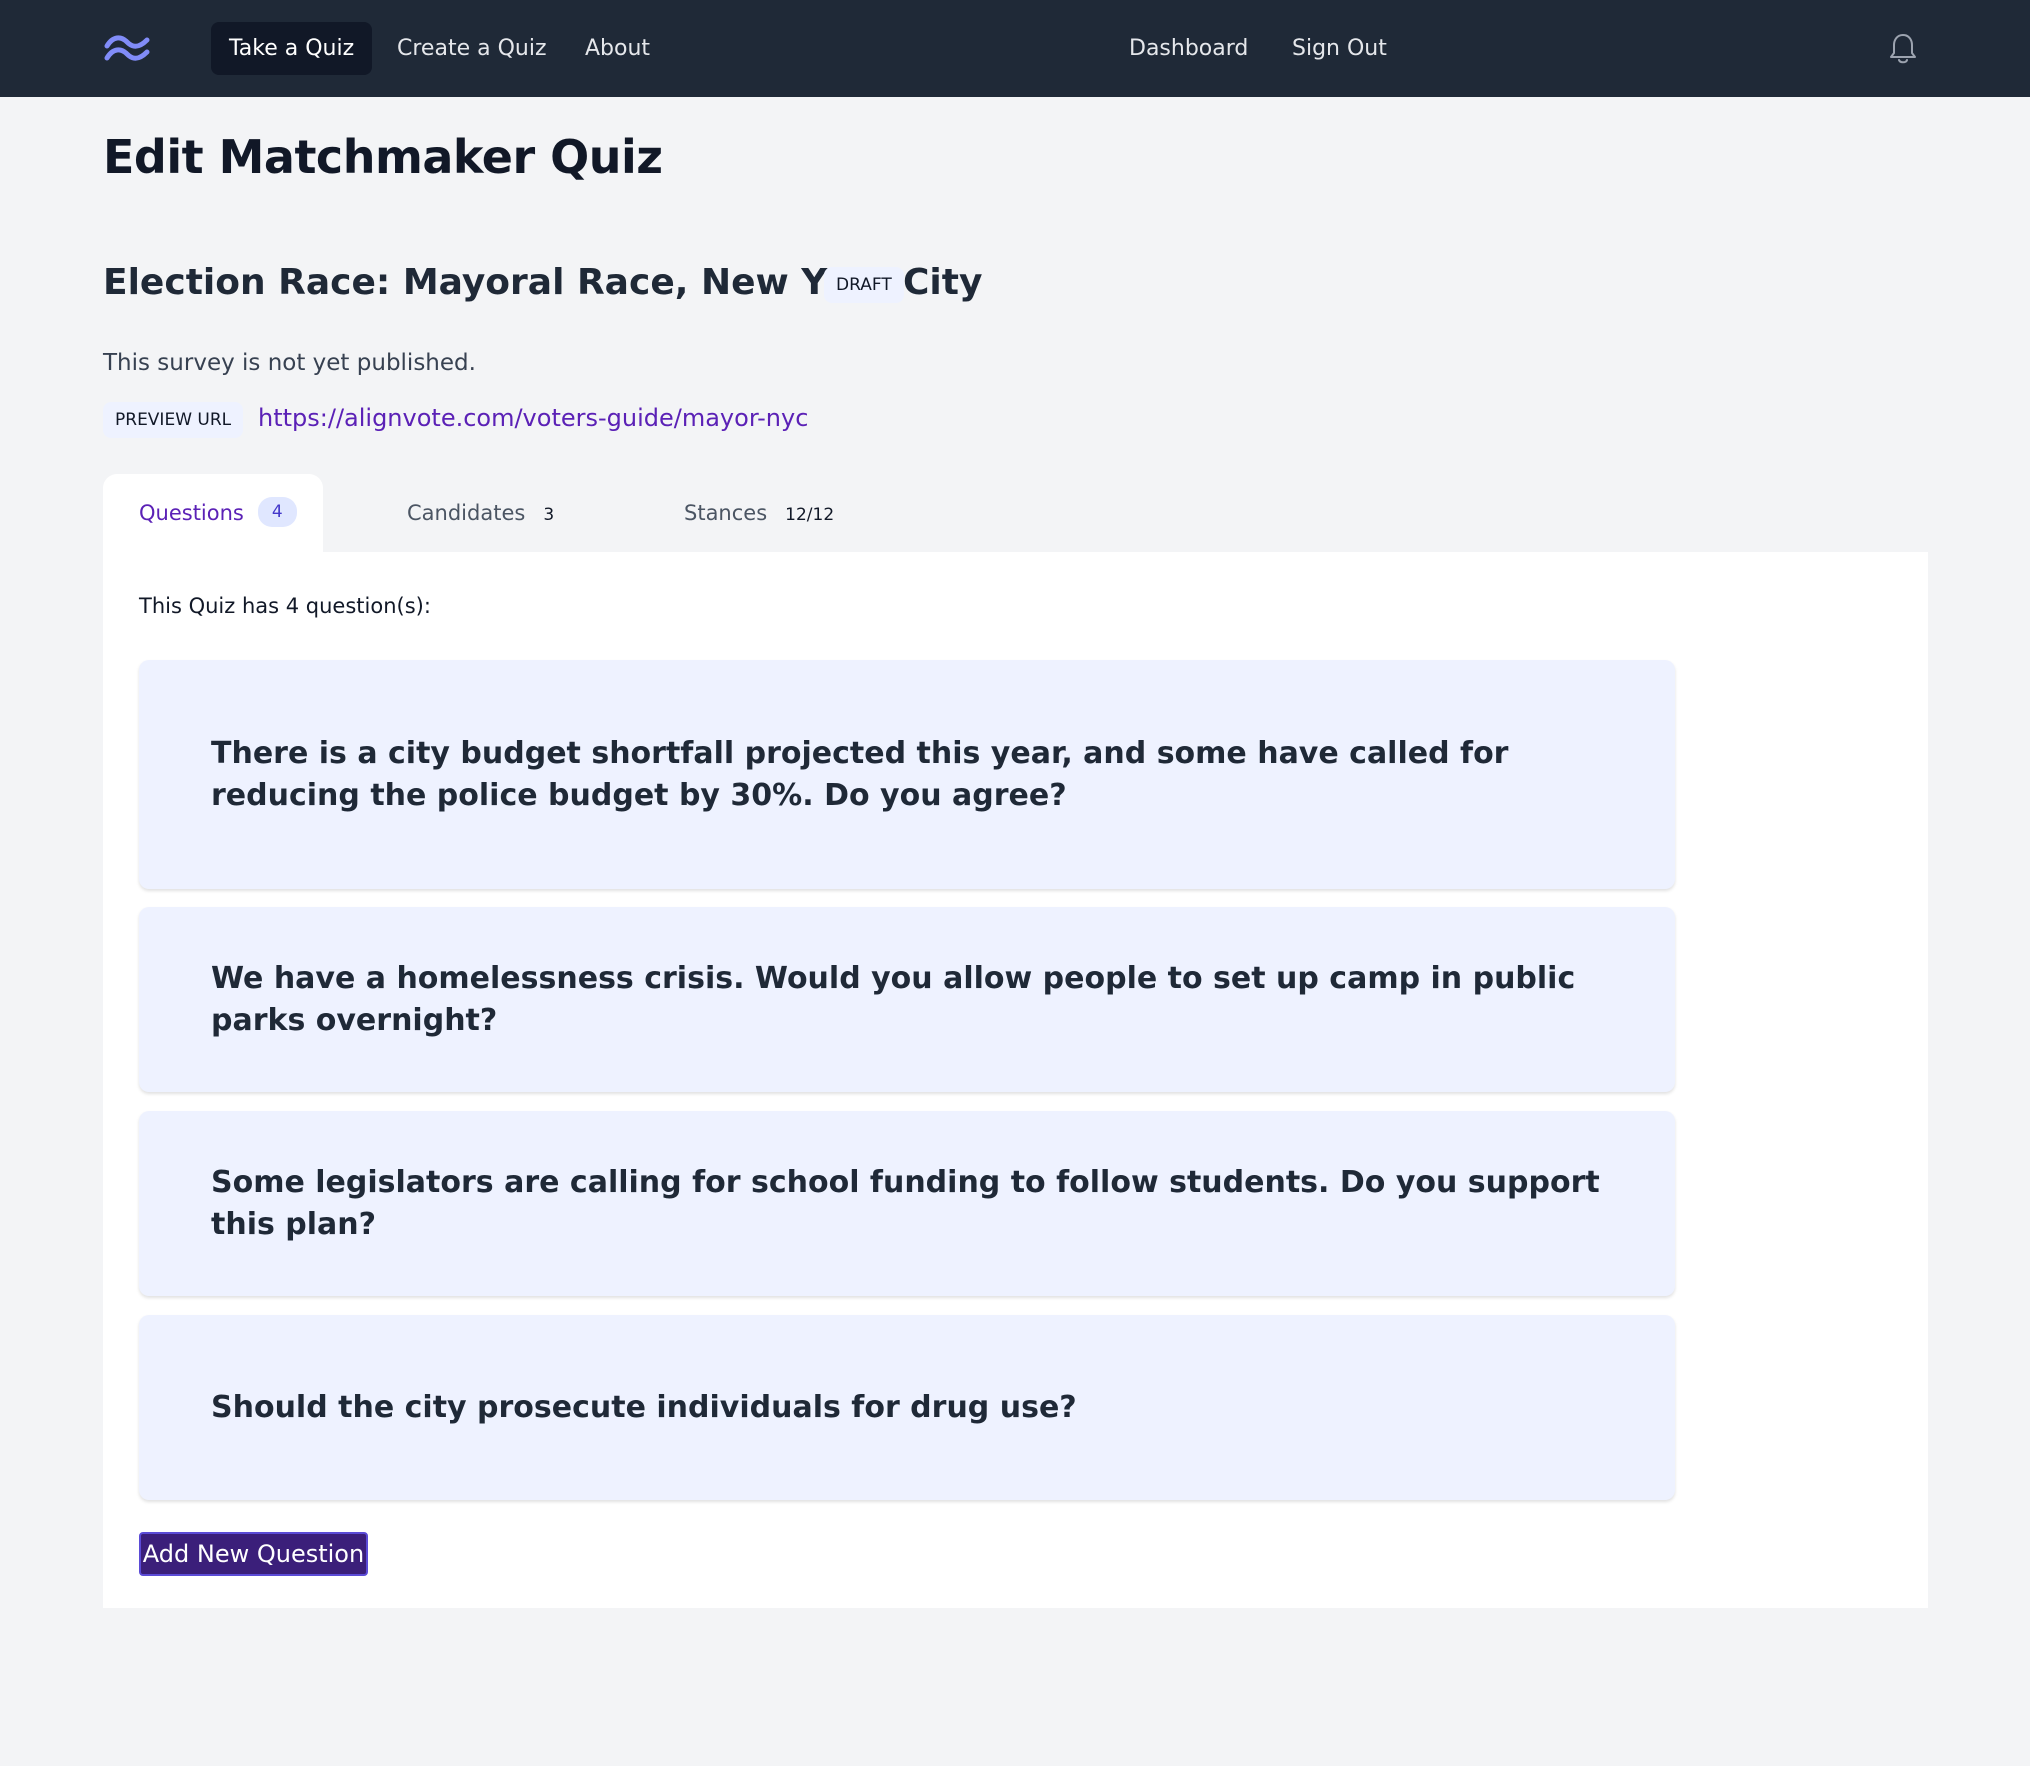 The width and height of the screenshot is (2030, 1766). I want to click on add-question-button: Add New Question, so click(253, 1554).